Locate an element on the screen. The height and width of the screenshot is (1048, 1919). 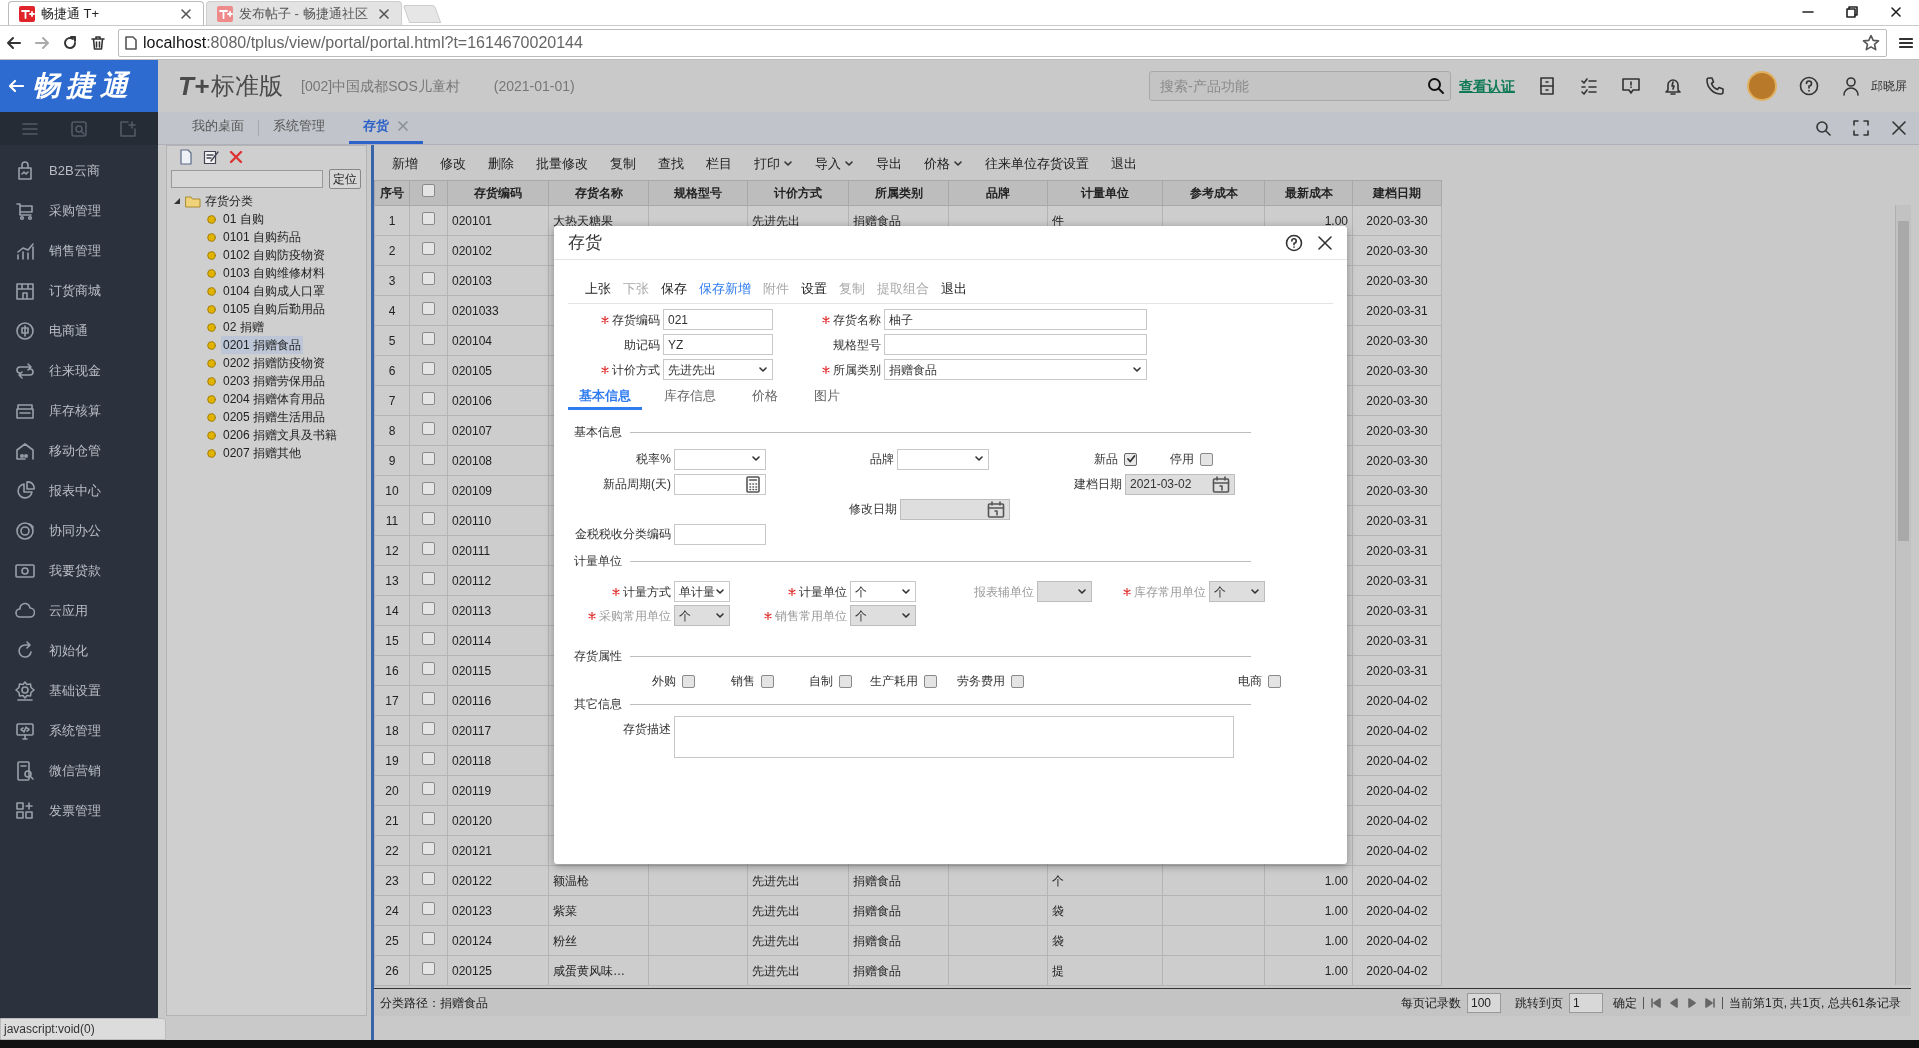
toolbar-button: 退出 is located at coordinates (1124, 164).